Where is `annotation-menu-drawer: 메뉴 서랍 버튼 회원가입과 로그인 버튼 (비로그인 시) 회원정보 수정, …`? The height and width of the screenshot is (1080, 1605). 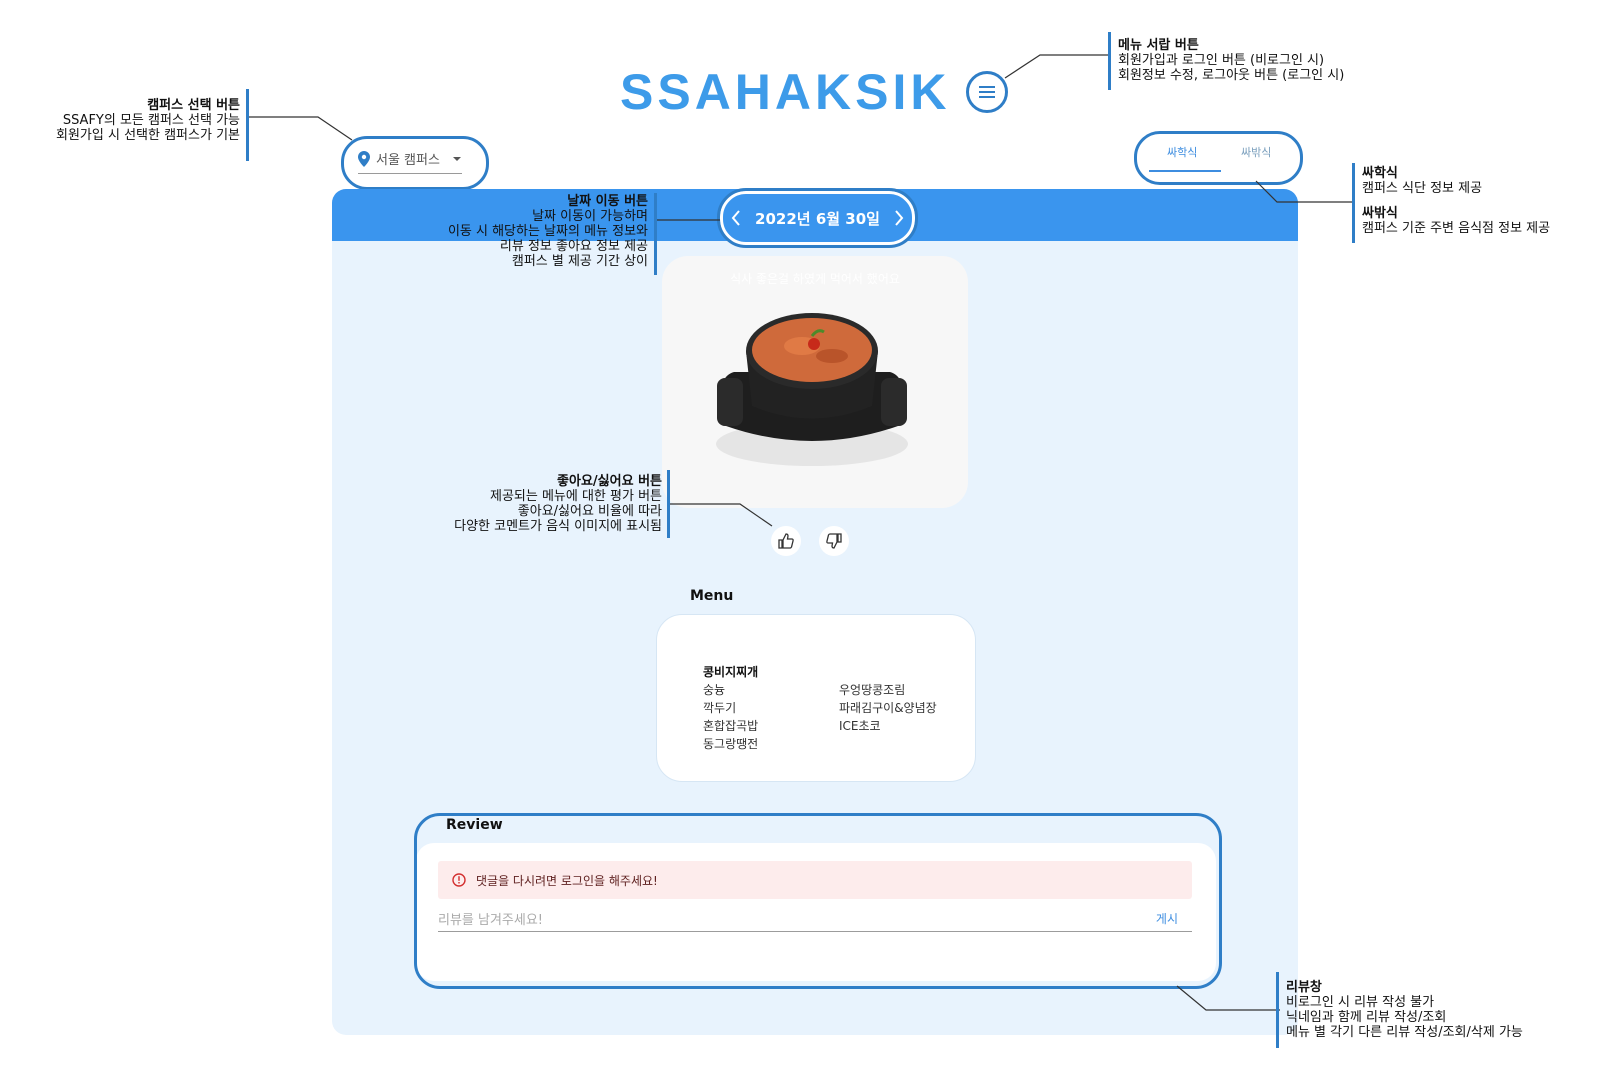
annotation-menu-drawer: 메뉴 서랍 버튼 회원가입과 로그인 버튼 (비로그인 시) 회원정보 수정, … is located at coordinates (1231, 60).